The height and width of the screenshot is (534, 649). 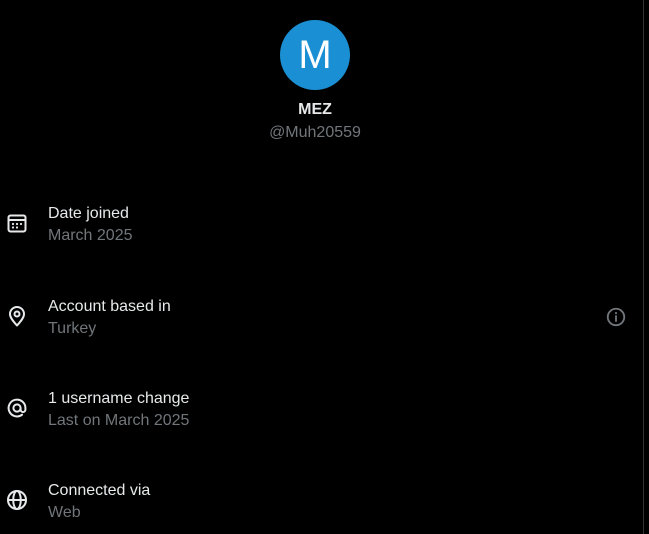 What do you see at coordinates (17, 500) in the screenshot?
I see `globe-icon` at bounding box center [17, 500].